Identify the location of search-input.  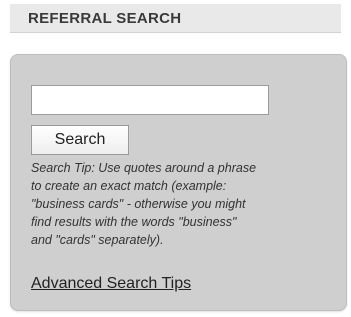
(150, 100).